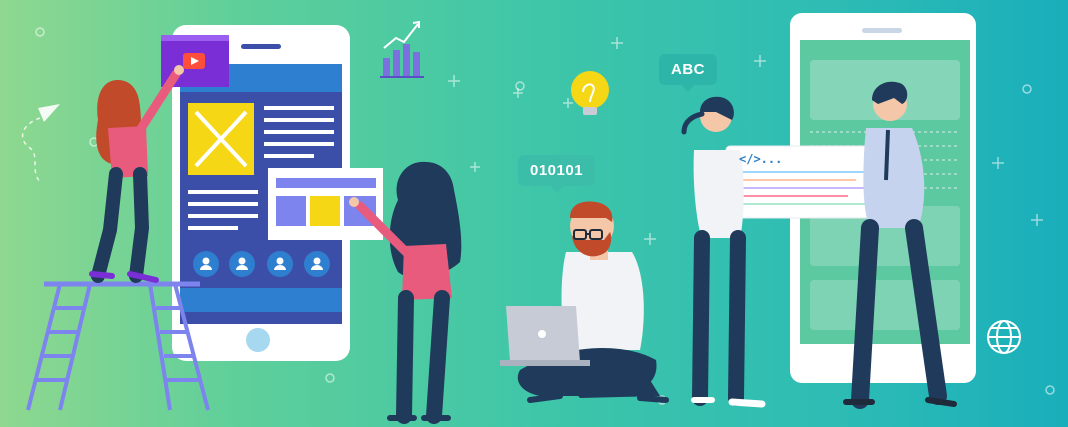 The width and height of the screenshot is (1068, 427). I want to click on lightbulb-icon, so click(590, 93).